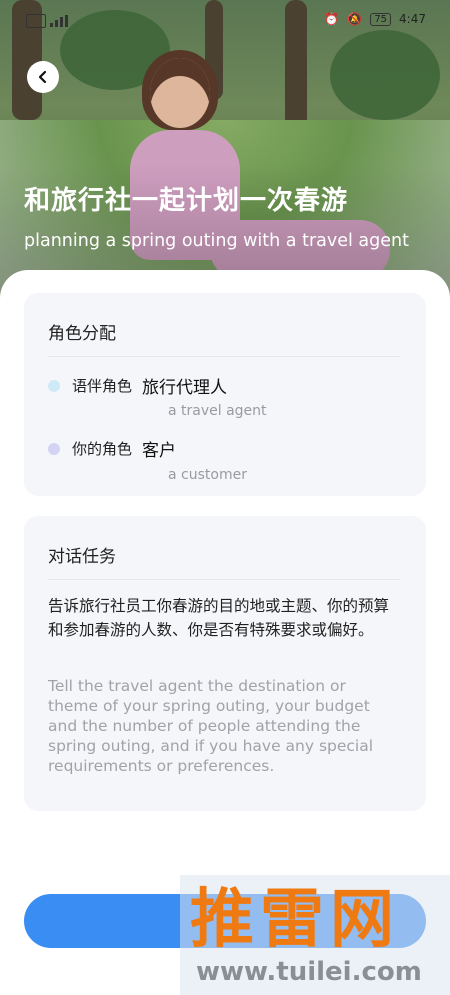  What do you see at coordinates (332, 19) in the screenshot?
I see `alarm-icon: ⏰` at bounding box center [332, 19].